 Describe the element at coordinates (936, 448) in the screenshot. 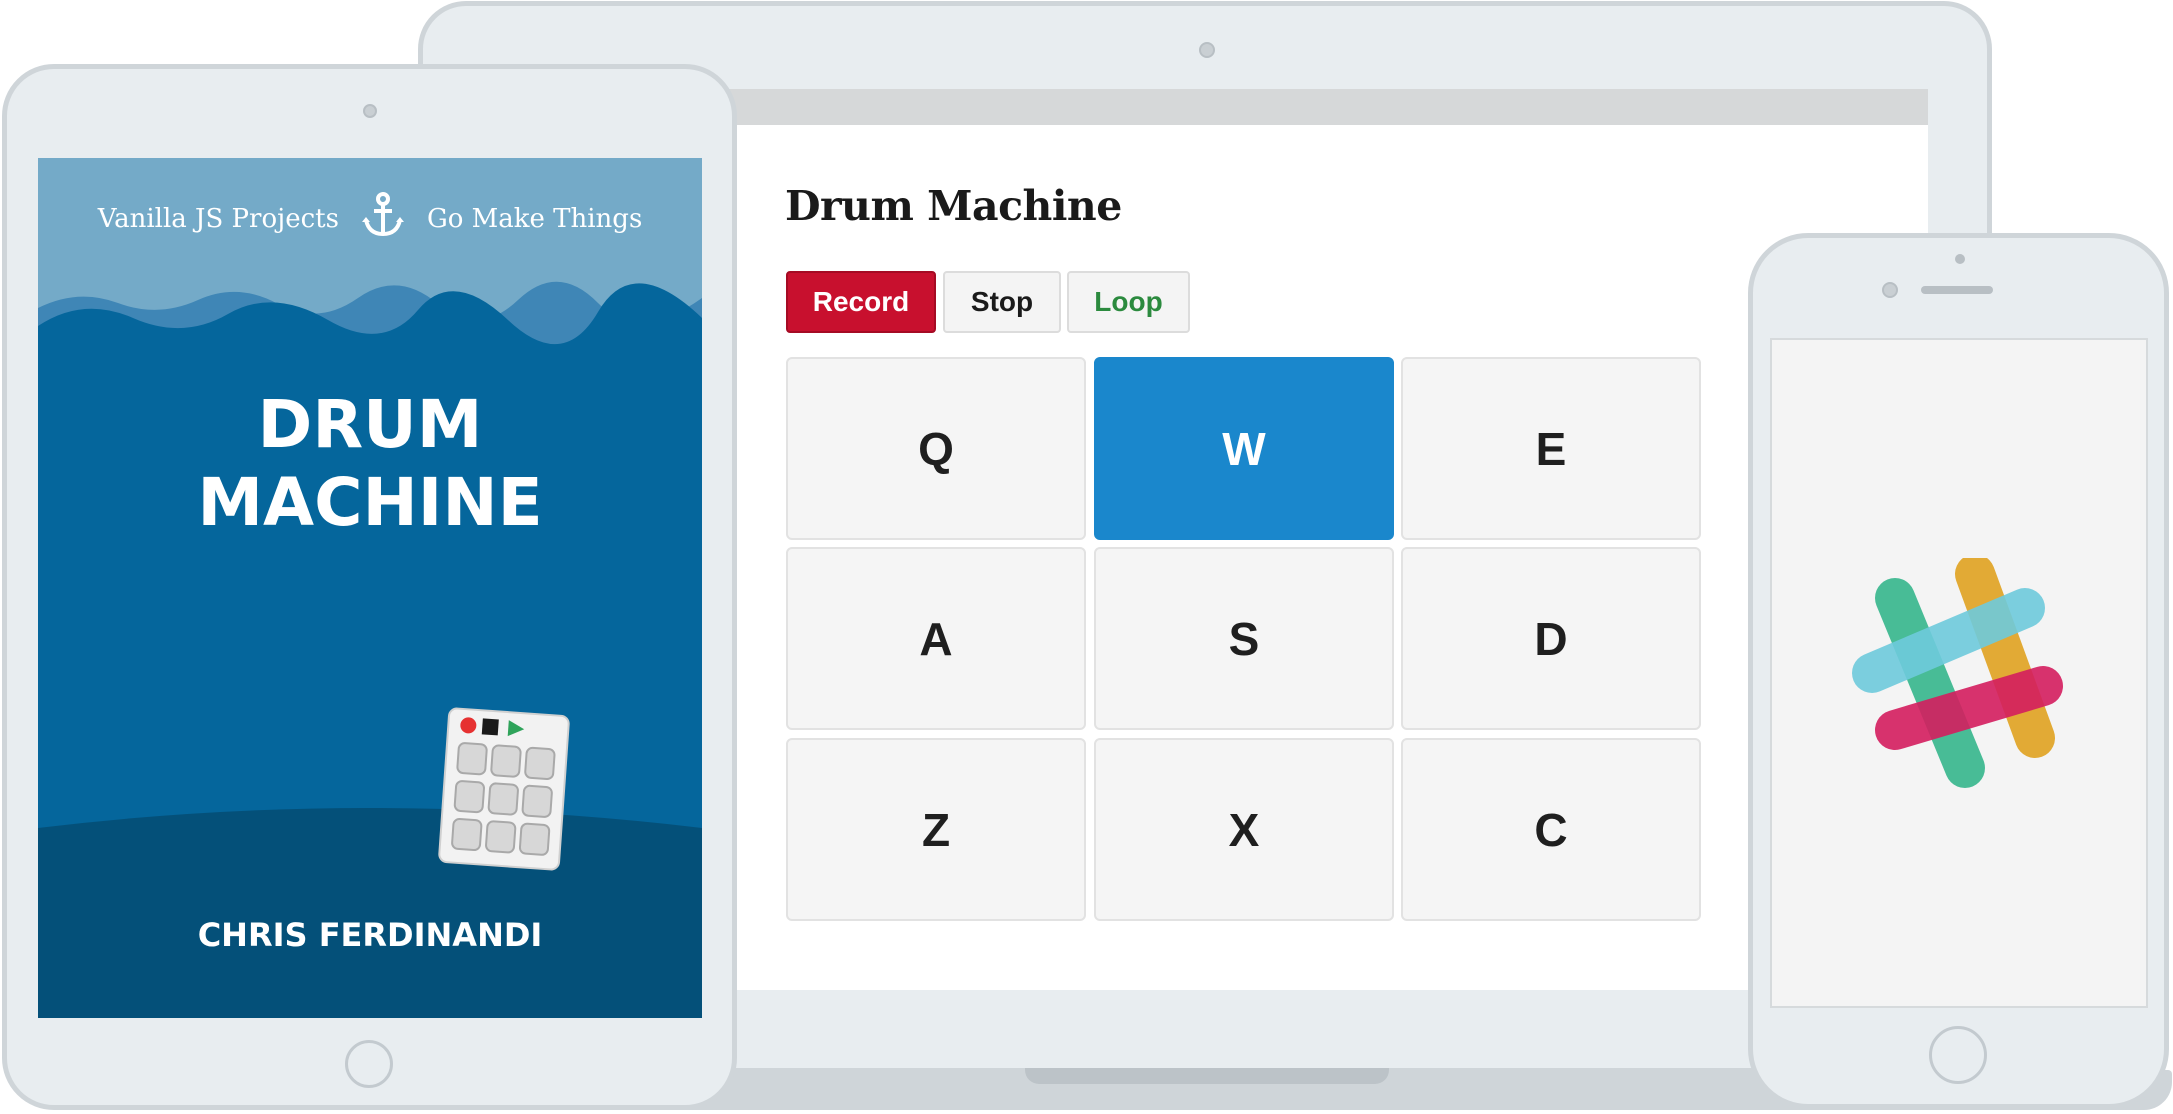

I see `drum-pad-q: Q` at that location.